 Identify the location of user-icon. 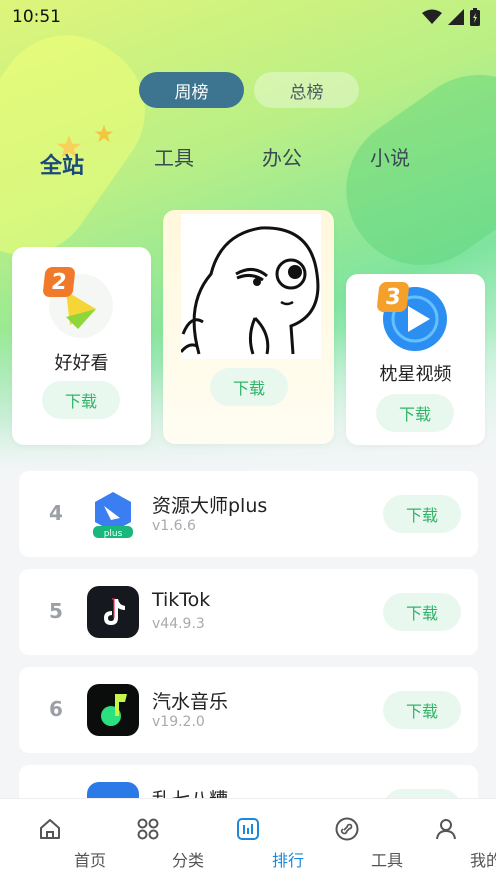
(446, 829).